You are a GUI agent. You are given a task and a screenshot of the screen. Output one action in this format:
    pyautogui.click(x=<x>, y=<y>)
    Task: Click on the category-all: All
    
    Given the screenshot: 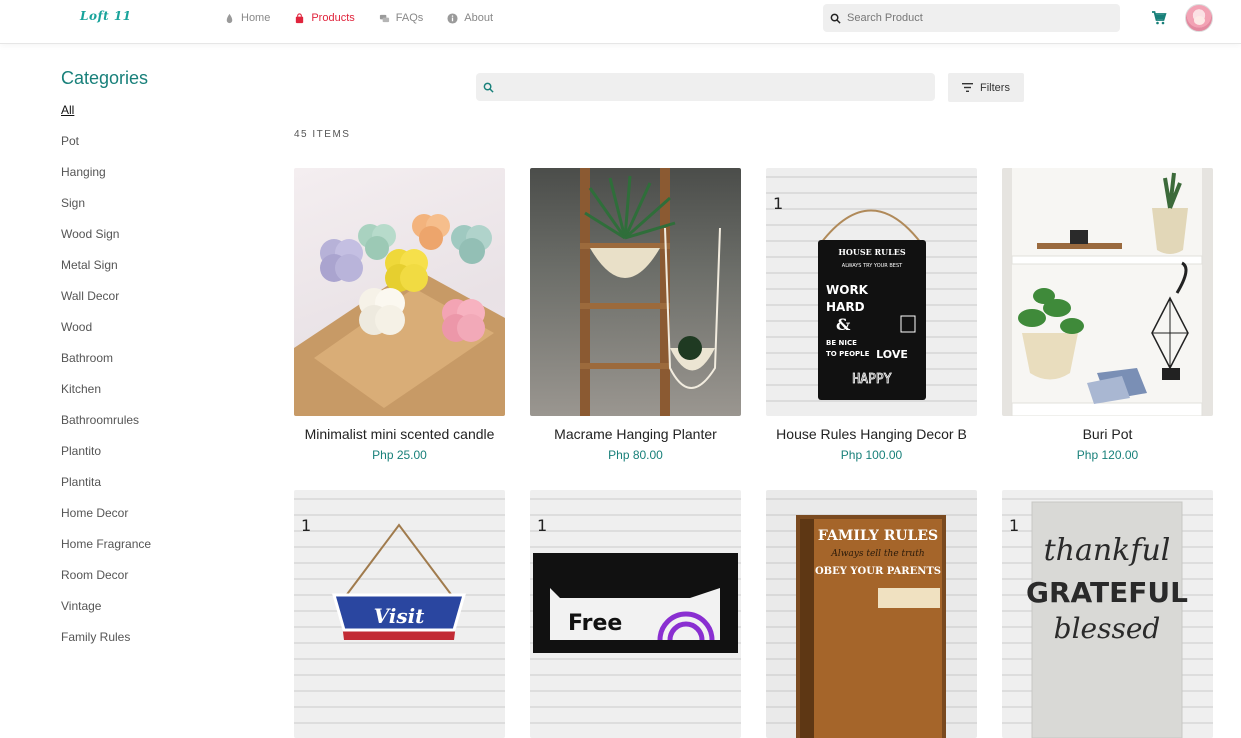 What is the action you would take?
    pyautogui.click(x=161, y=118)
    